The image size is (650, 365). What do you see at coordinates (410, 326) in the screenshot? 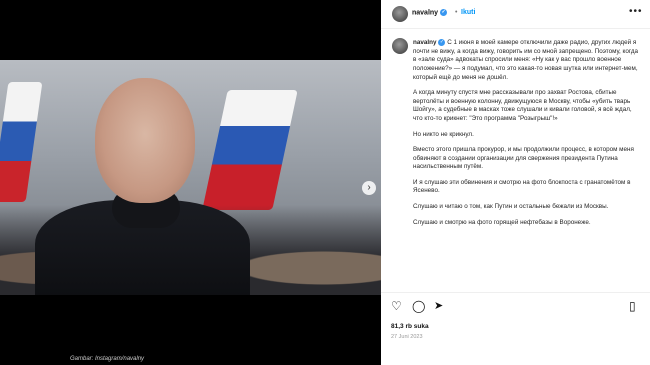
I see `like-count: 81,3 rb suka` at bounding box center [410, 326].